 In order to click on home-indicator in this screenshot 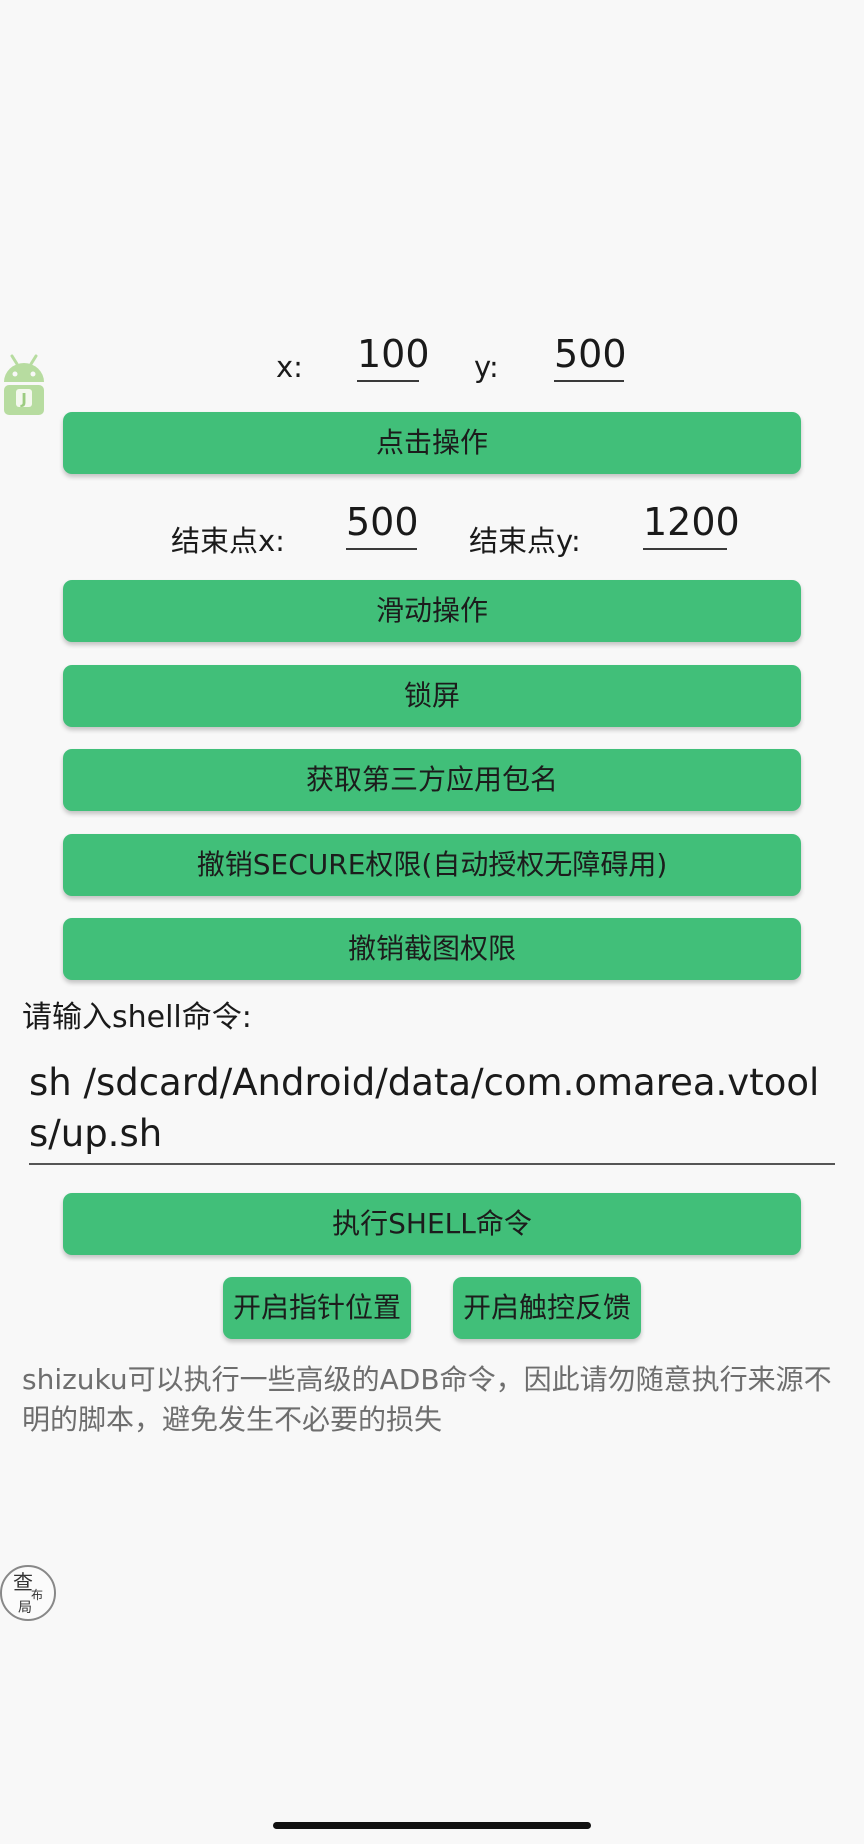, I will do `click(432, 1825)`.